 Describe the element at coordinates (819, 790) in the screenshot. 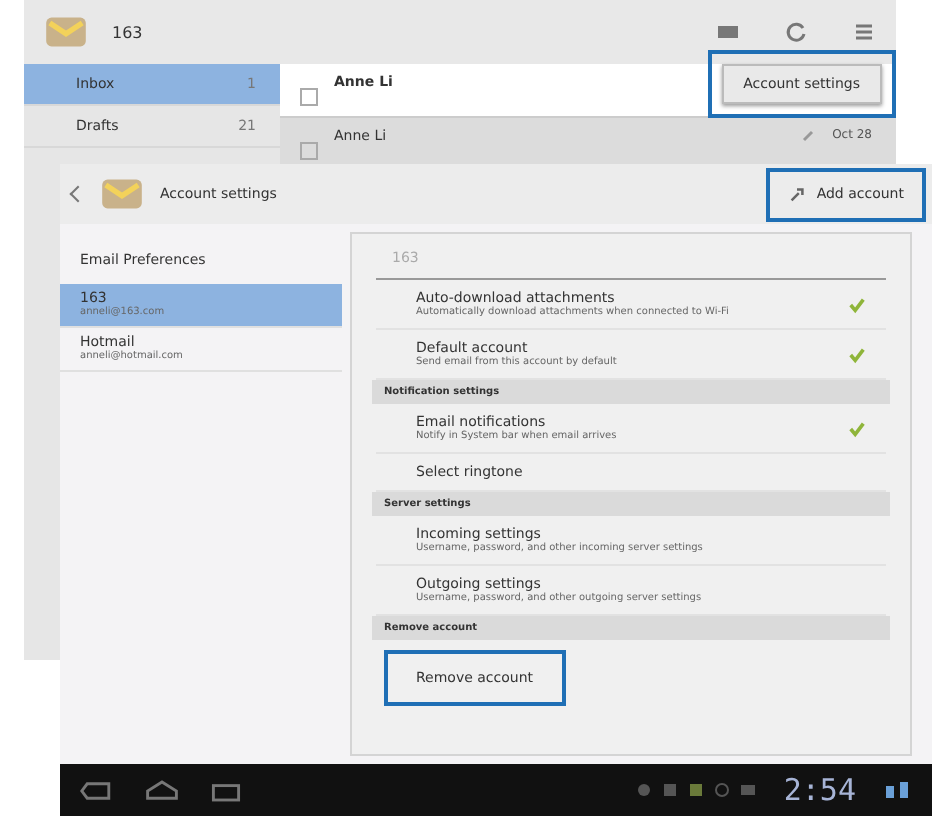

I see `clock: 2:54` at that location.